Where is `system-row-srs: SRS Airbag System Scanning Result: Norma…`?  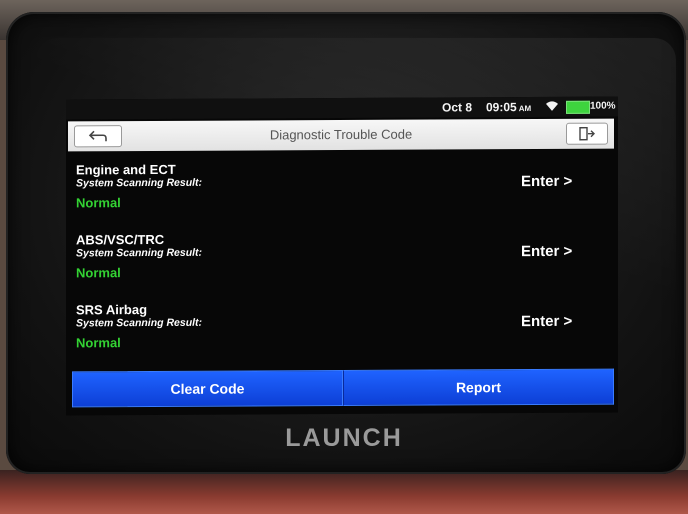
system-row-srs: SRS Airbag System Scanning Result: Norma… is located at coordinates (342, 327).